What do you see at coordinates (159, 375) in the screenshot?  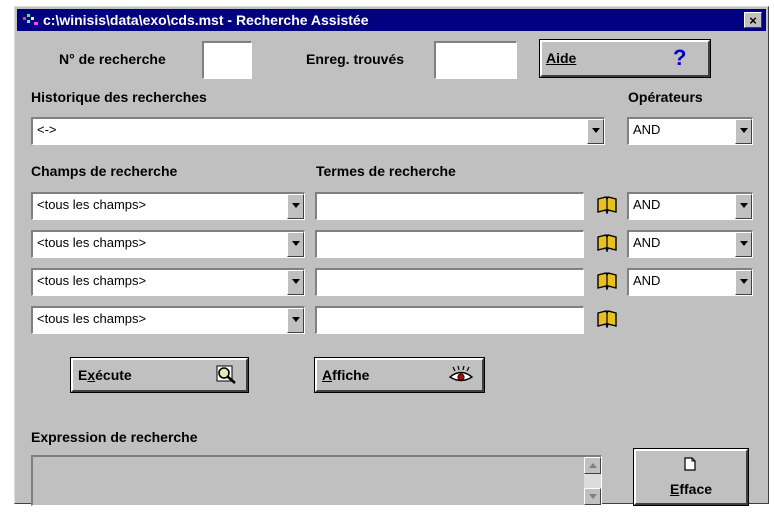 I see `execute-button: Exécute` at bounding box center [159, 375].